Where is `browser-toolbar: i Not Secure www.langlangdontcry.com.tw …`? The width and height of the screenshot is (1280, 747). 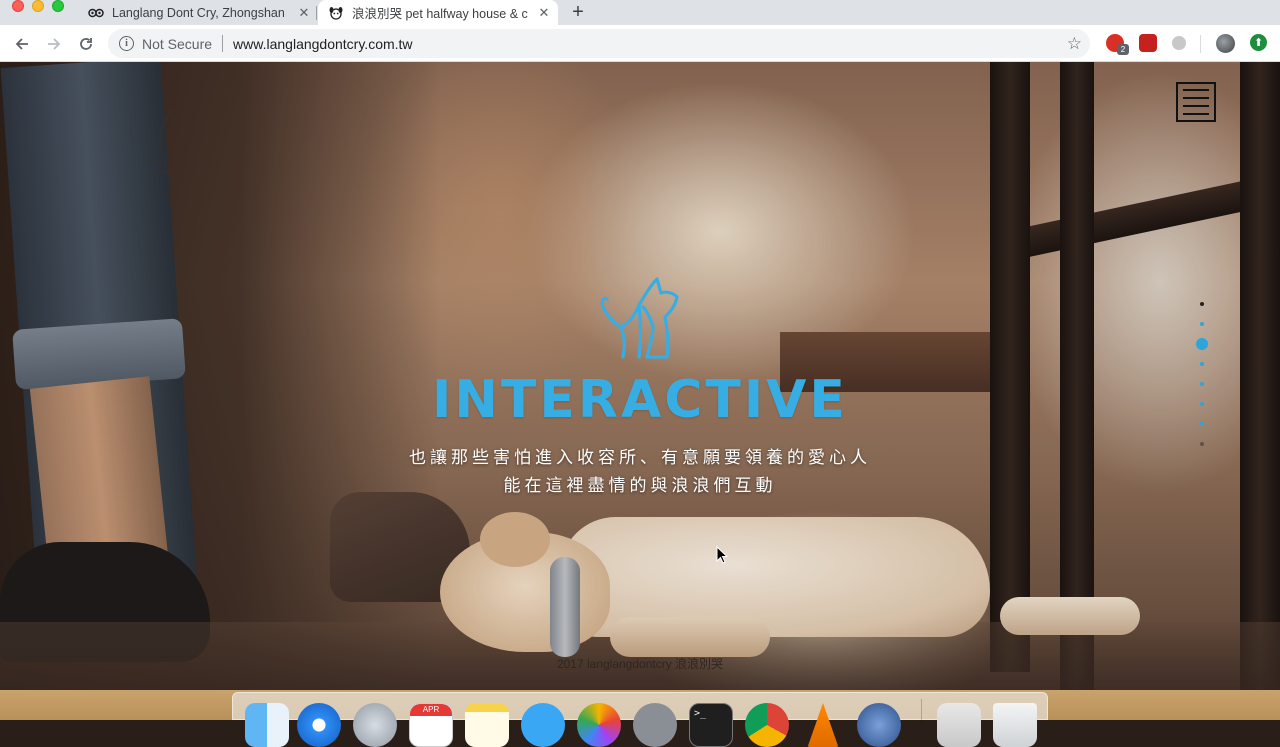
browser-toolbar: i Not Secure www.langlangdontcry.com.tw … is located at coordinates (640, 43).